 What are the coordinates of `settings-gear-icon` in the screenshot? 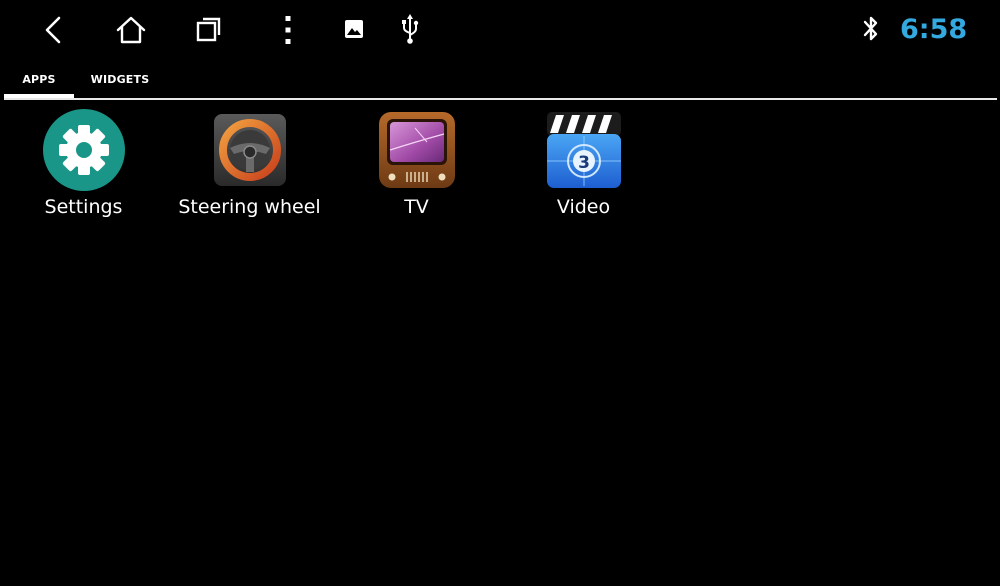 It's located at (83, 150).